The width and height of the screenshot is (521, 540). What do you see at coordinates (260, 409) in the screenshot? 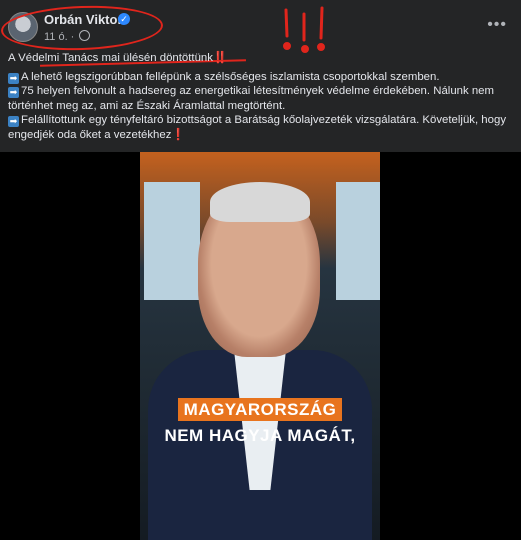
I see `video-caption-line1: MAGYARORSZÁG` at bounding box center [260, 409].